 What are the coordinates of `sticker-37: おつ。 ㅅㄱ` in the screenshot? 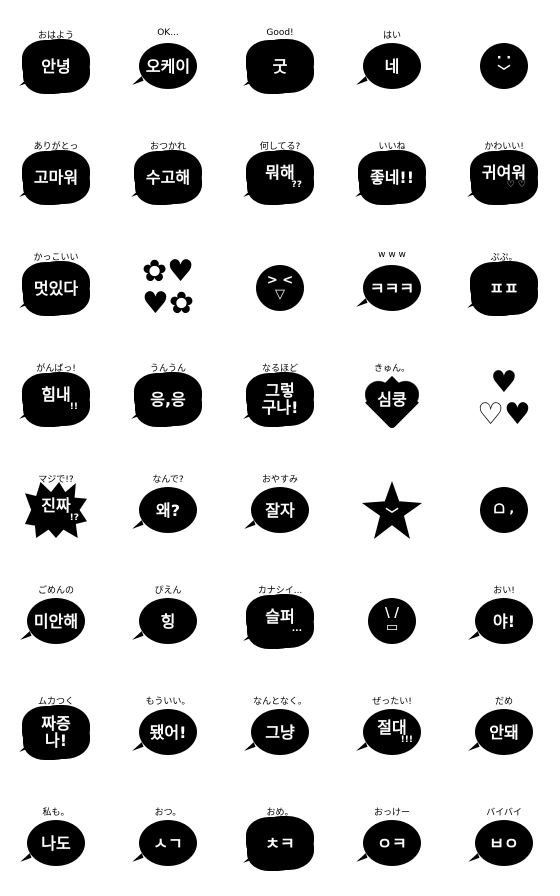 It's located at (168, 837).